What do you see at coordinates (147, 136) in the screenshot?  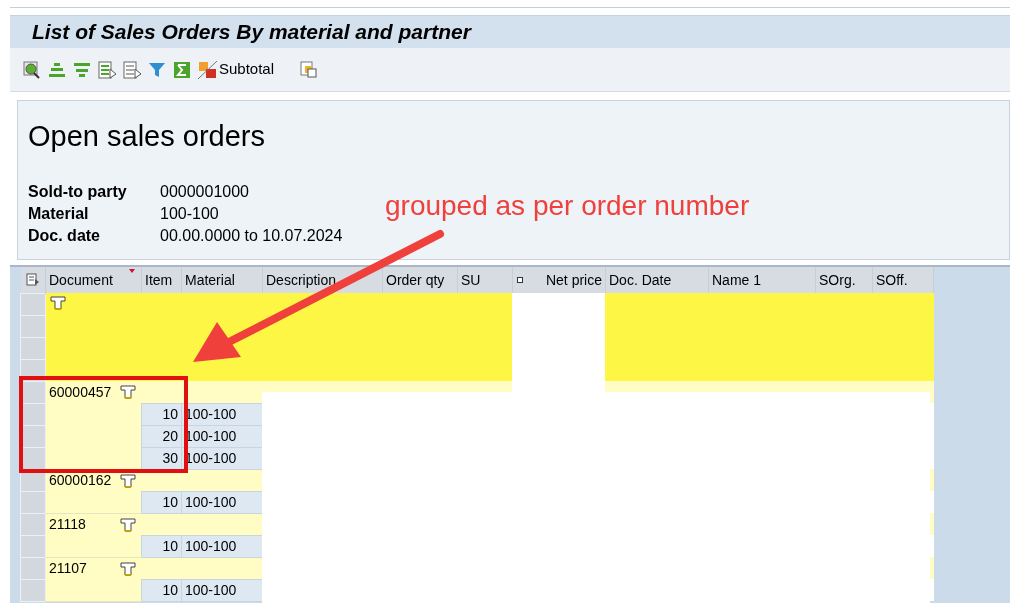 I see `report-title: Open sales orders` at bounding box center [147, 136].